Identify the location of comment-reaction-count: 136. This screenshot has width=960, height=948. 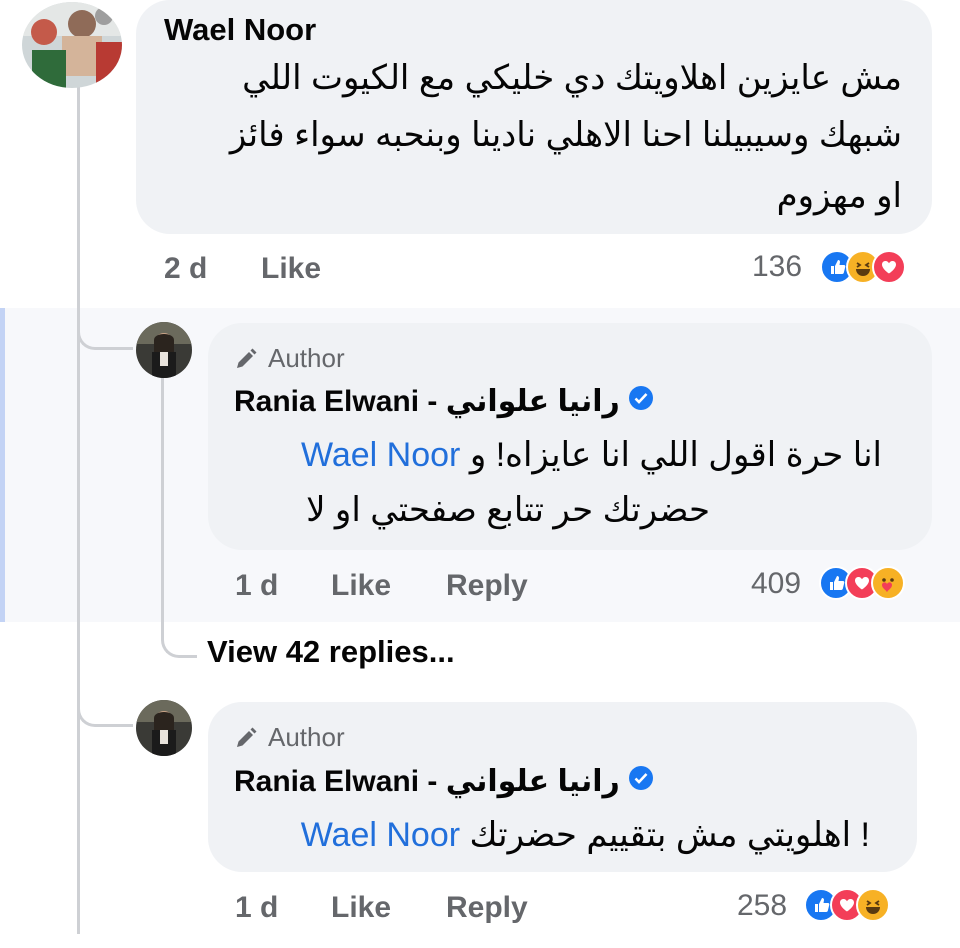
(777, 267).